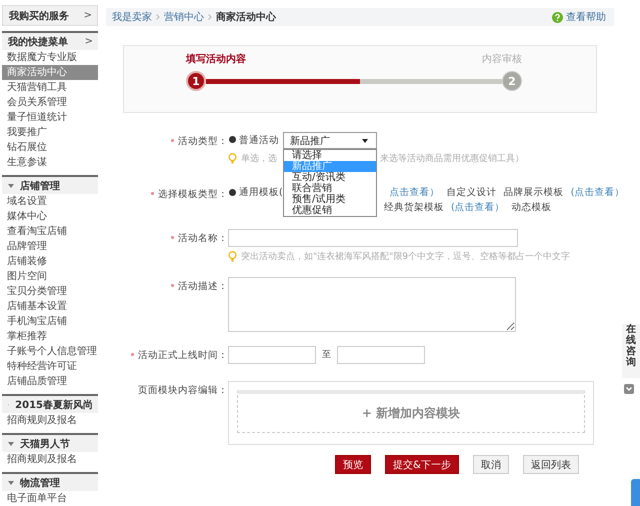 The image size is (640, 506). Describe the element at coordinates (50, 162) in the screenshot. I see `sidebar-item: 生意参谋` at that location.